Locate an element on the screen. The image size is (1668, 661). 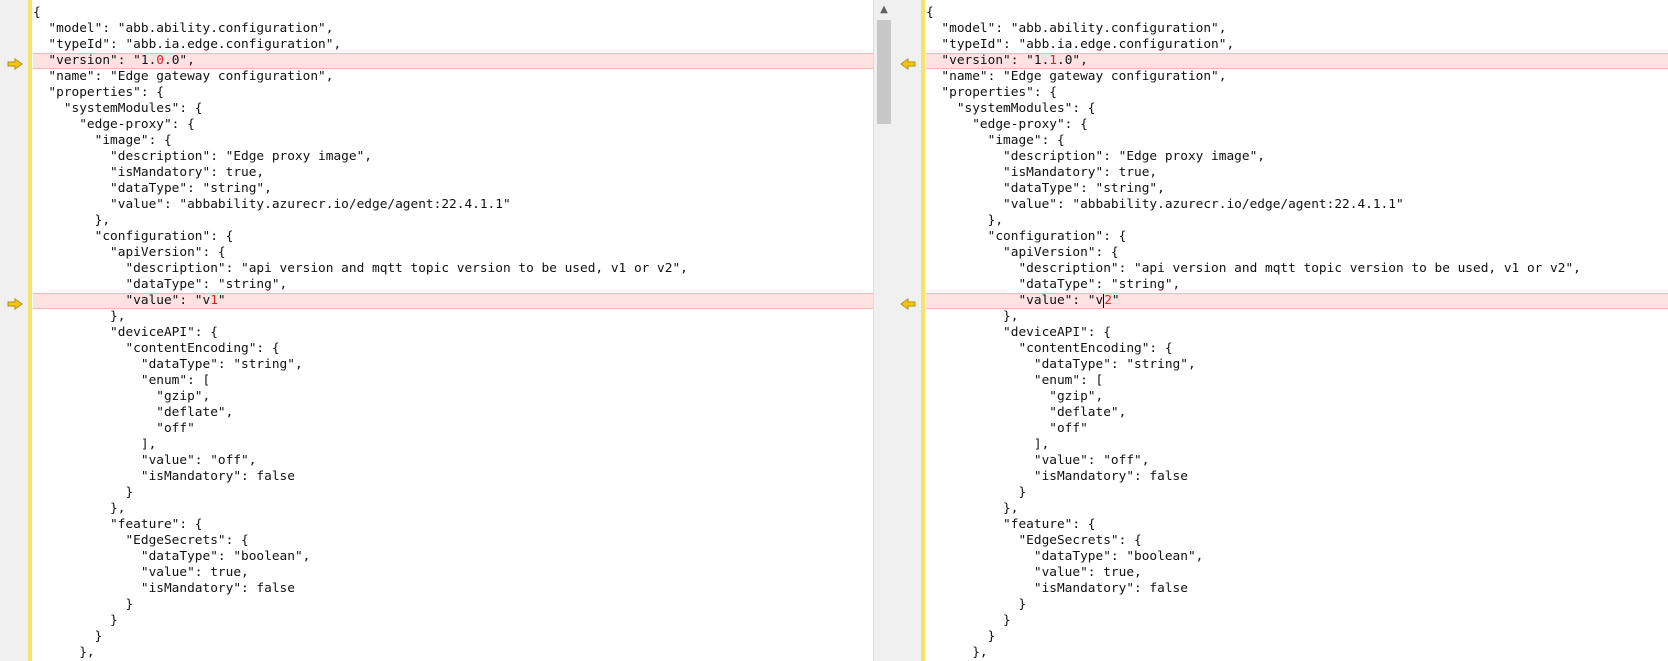
diff-line: "value": "v1" is located at coordinates (463, 301).